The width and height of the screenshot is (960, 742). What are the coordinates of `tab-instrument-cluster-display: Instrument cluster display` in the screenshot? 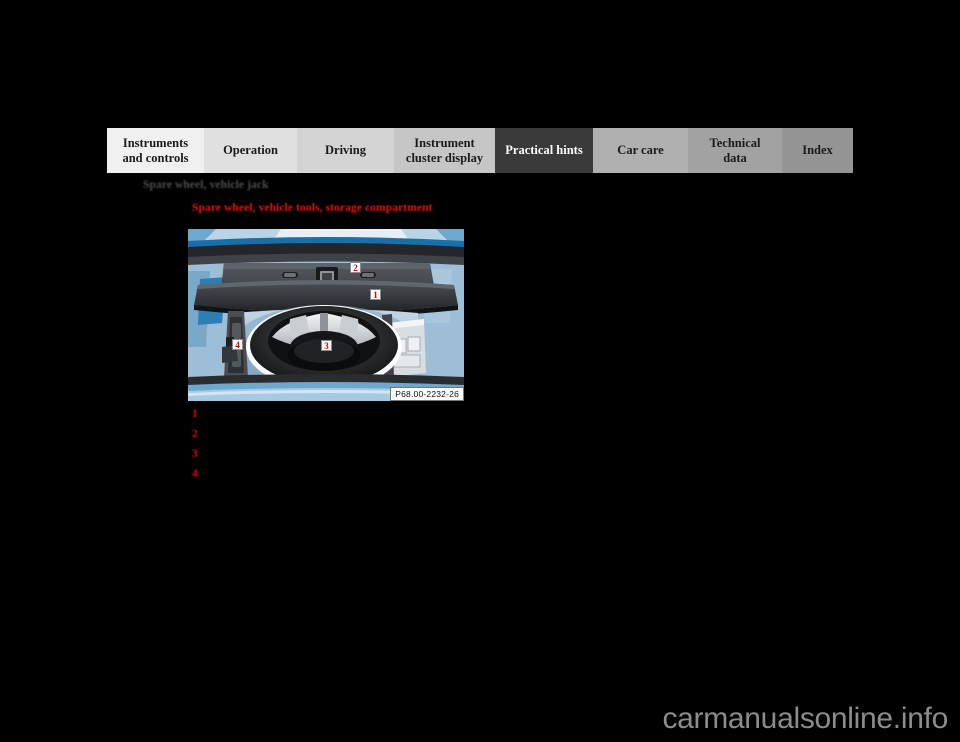 It's located at (444, 150).